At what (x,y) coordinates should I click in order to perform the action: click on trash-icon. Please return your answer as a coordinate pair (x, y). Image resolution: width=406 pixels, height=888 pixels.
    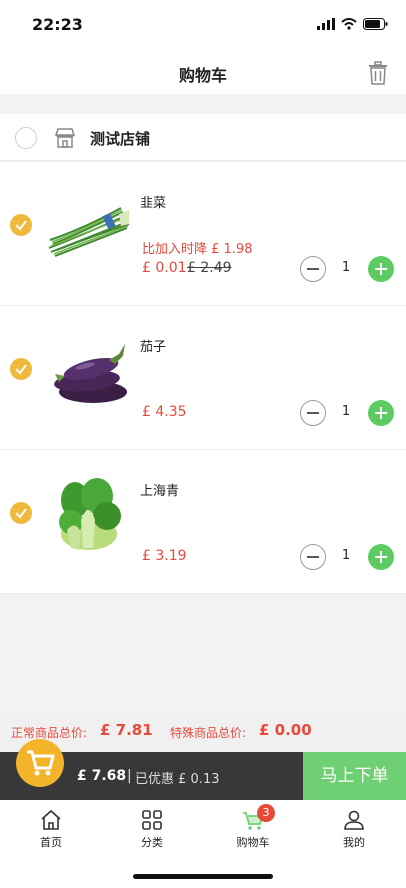
    Looking at the image, I should click on (378, 73).